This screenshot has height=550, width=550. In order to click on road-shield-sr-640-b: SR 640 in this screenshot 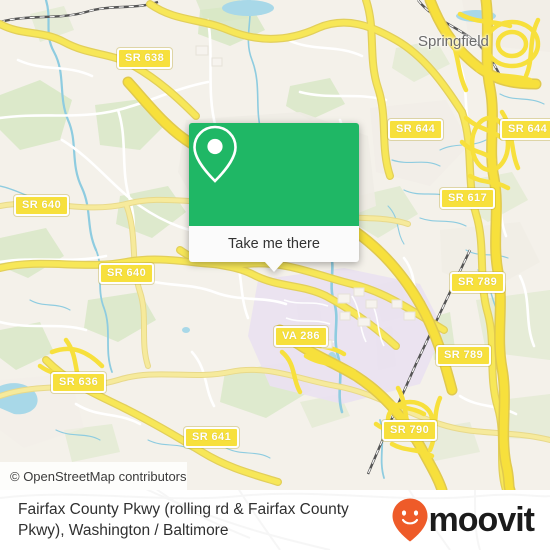, I will do `click(127, 273)`.